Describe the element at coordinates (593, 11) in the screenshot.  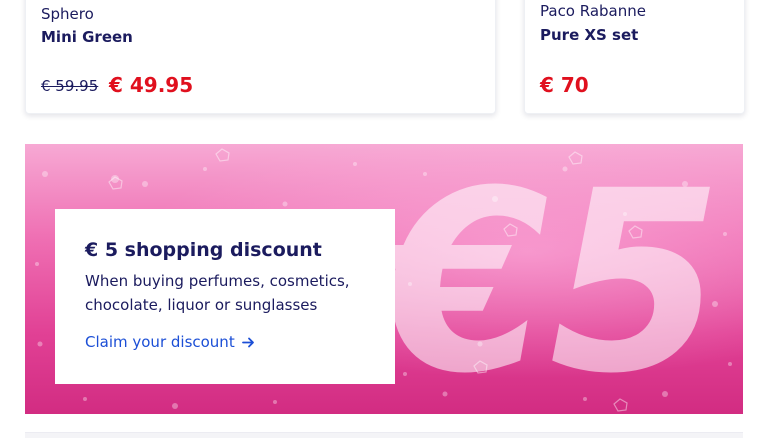
I see `product-brand: Paco Rabanne` at that location.